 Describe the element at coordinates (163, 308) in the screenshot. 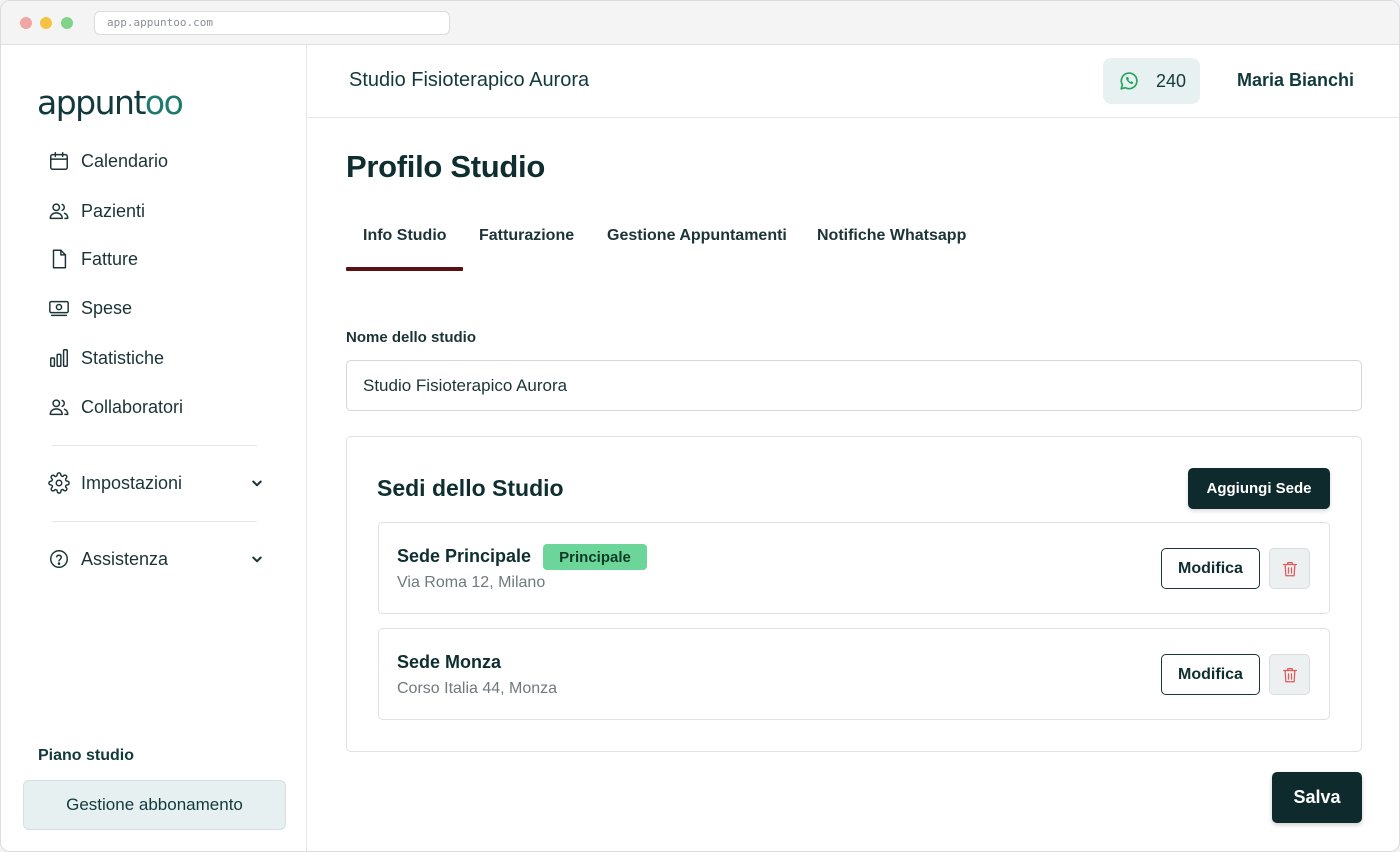

I see `sidebar-item-spese: Spese` at that location.